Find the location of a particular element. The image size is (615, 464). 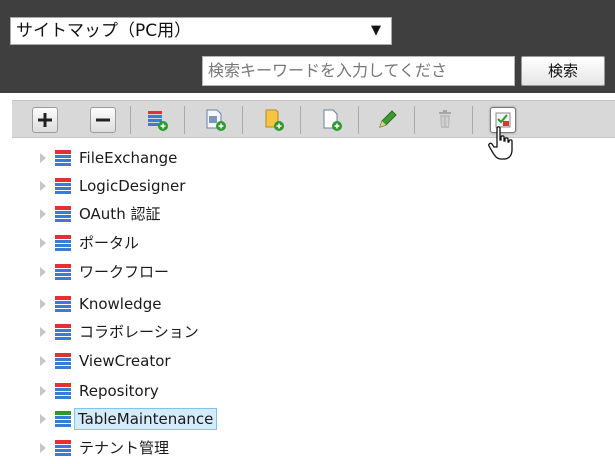

tree-item-label: FileExchange is located at coordinates (128, 158).